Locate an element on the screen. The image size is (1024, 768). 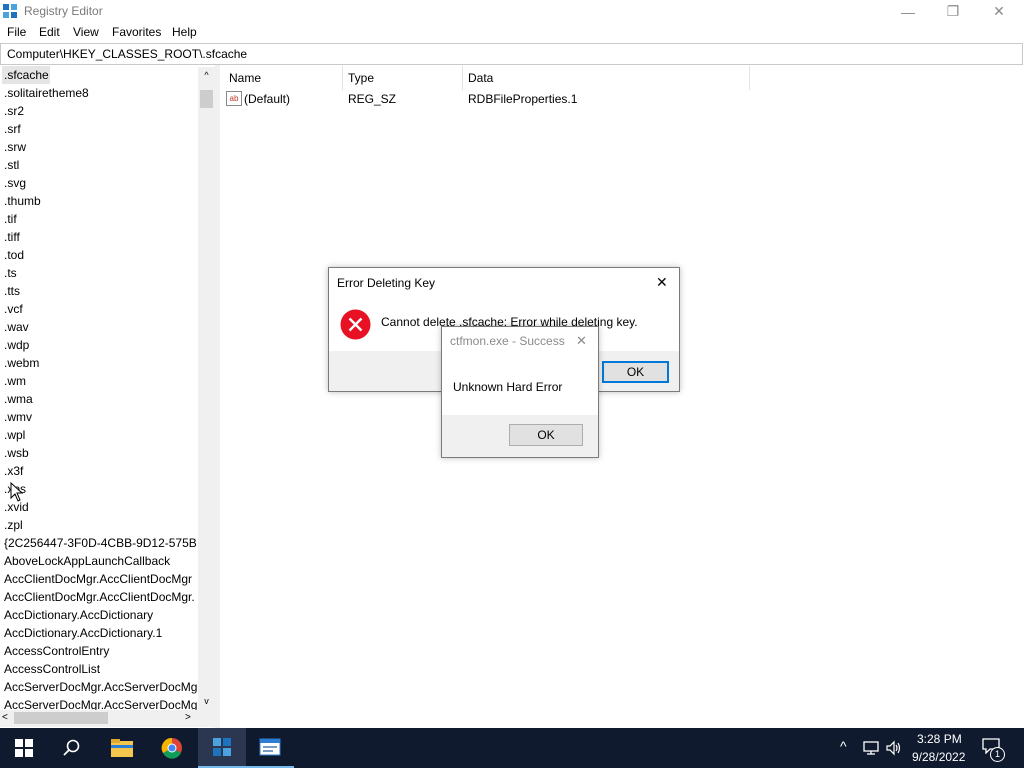
clock-time: 3:28 PM is located at coordinates (939, 739).